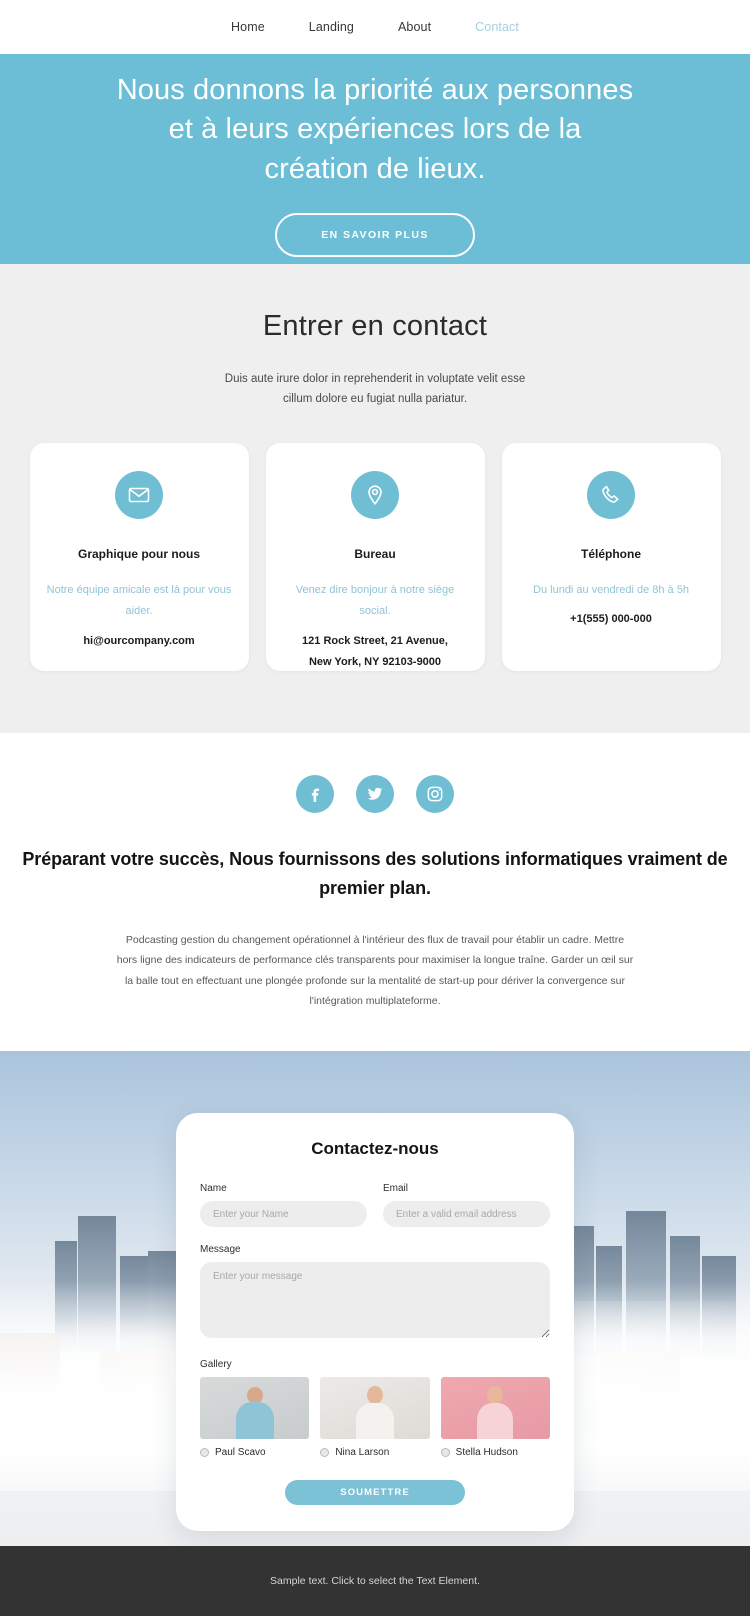 This screenshot has height=1616, width=750. What do you see at coordinates (611, 495) in the screenshot?
I see `phone-icon` at bounding box center [611, 495].